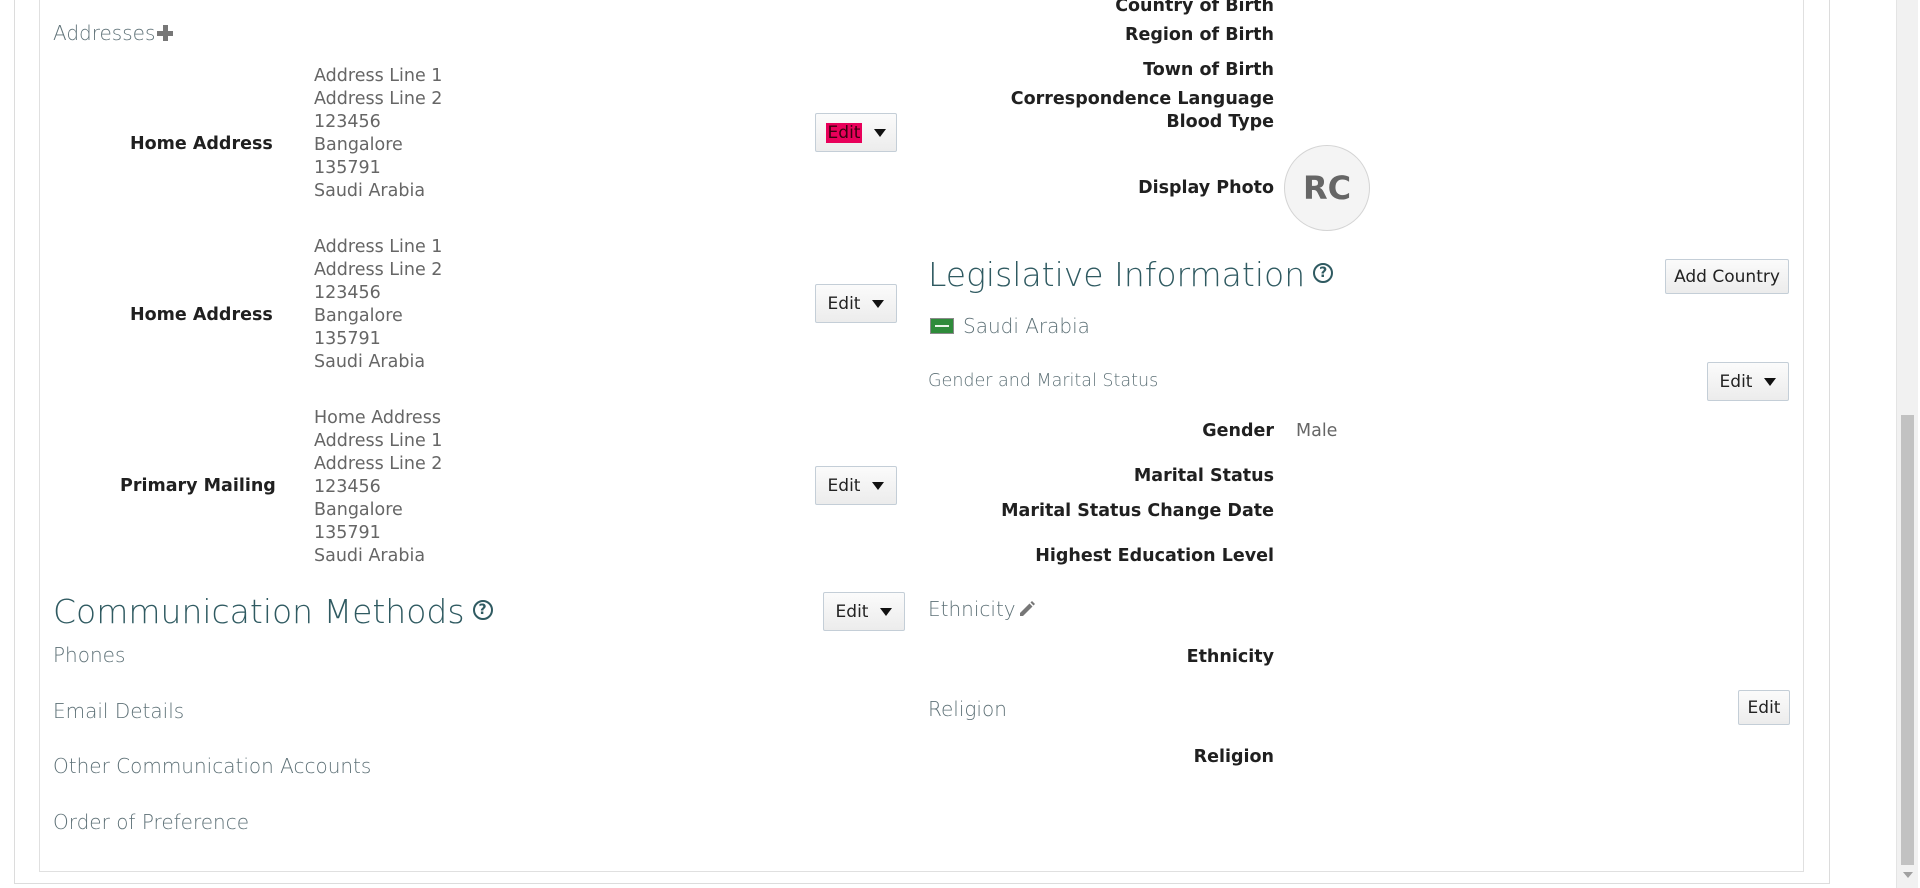 Image resolution: width=1920 pixels, height=888 pixels. I want to click on religion-edit-button: Edit, so click(1764, 707).